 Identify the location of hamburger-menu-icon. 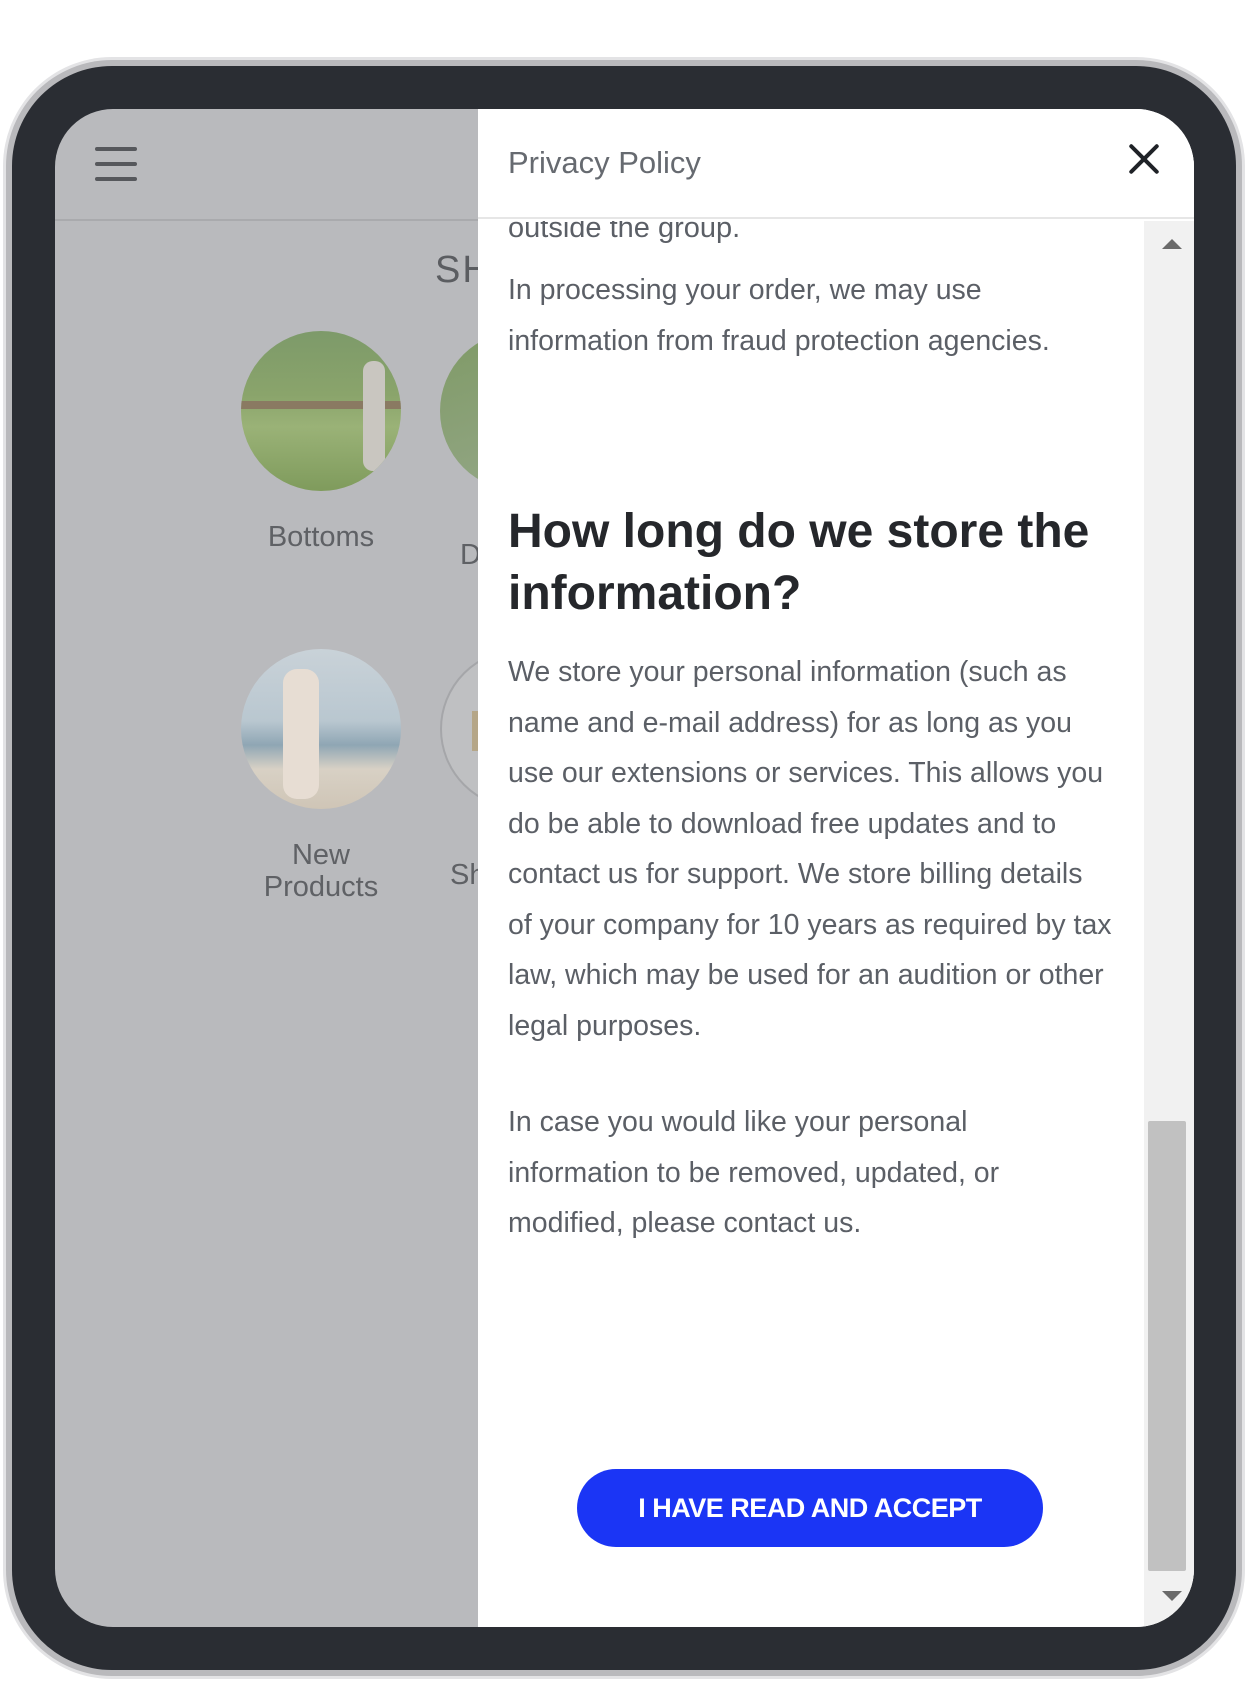
(116, 164).